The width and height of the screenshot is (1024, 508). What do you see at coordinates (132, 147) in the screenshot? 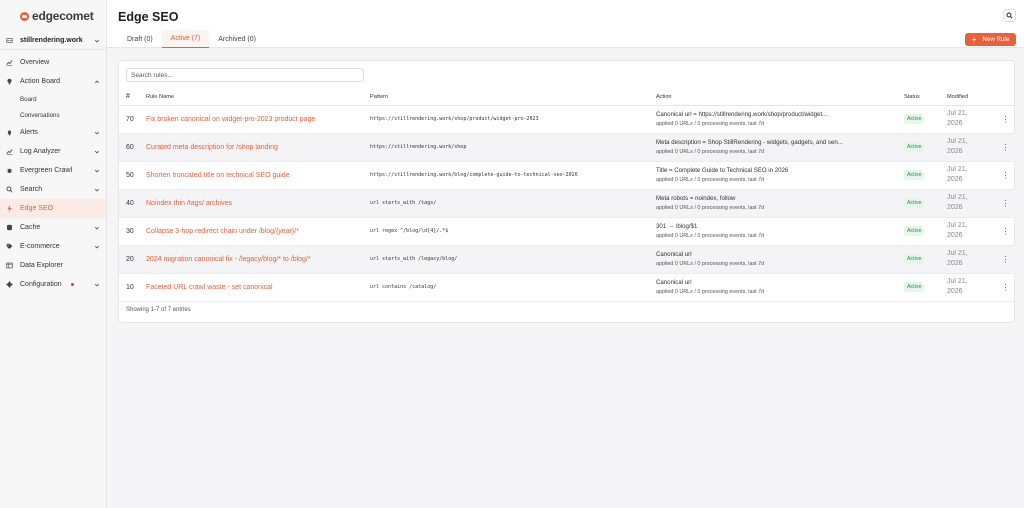
I see `rule-number: 60` at bounding box center [132, 147].